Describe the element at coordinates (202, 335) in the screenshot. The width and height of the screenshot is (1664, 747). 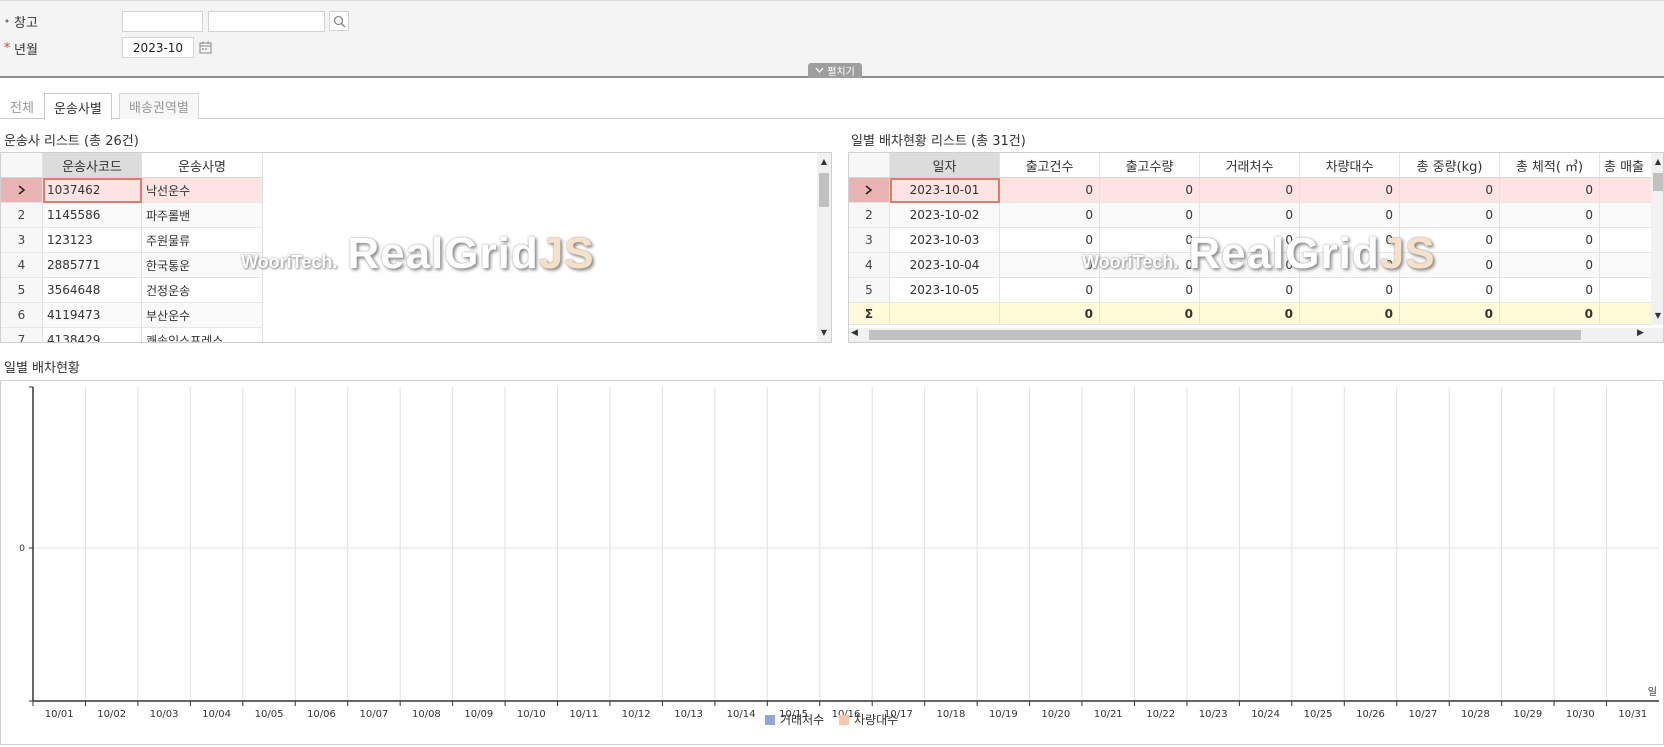
I see `carrier-name-cell: 쾌송익스프레스` at that location.